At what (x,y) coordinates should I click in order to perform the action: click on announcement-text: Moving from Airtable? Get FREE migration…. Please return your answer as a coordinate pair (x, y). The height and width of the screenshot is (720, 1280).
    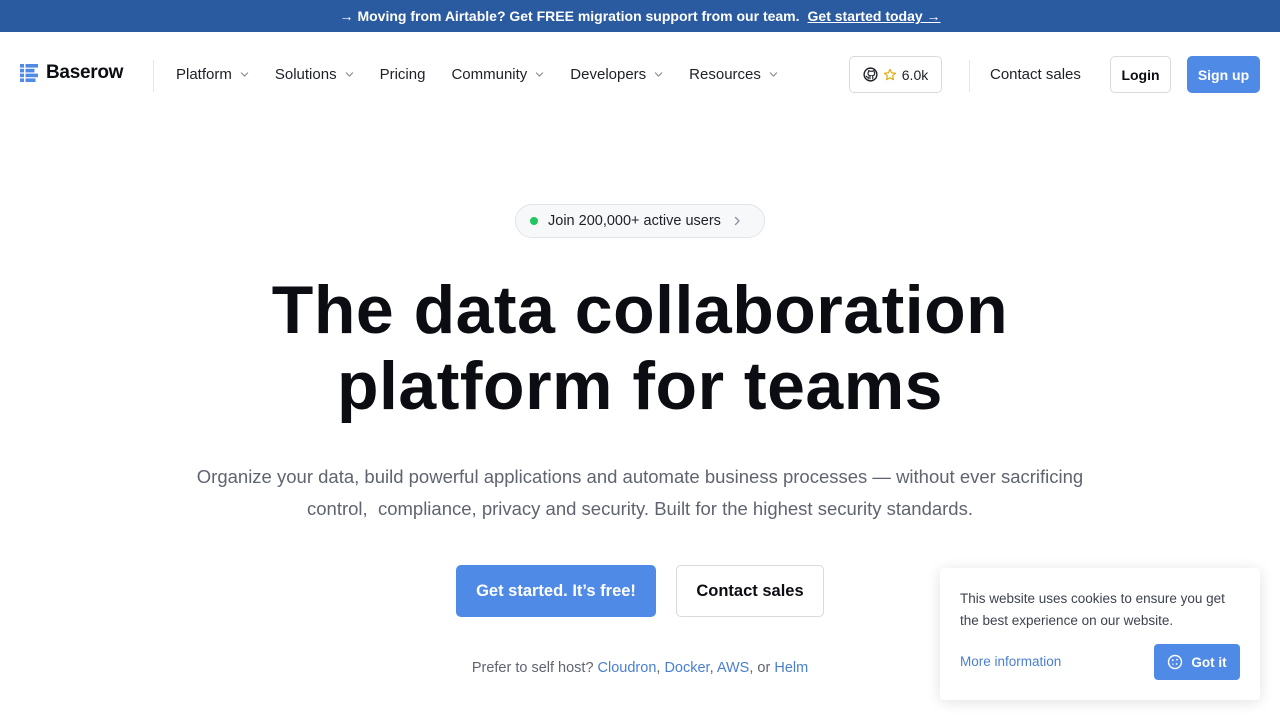
    Looking at the image, I should click on (578, 16).